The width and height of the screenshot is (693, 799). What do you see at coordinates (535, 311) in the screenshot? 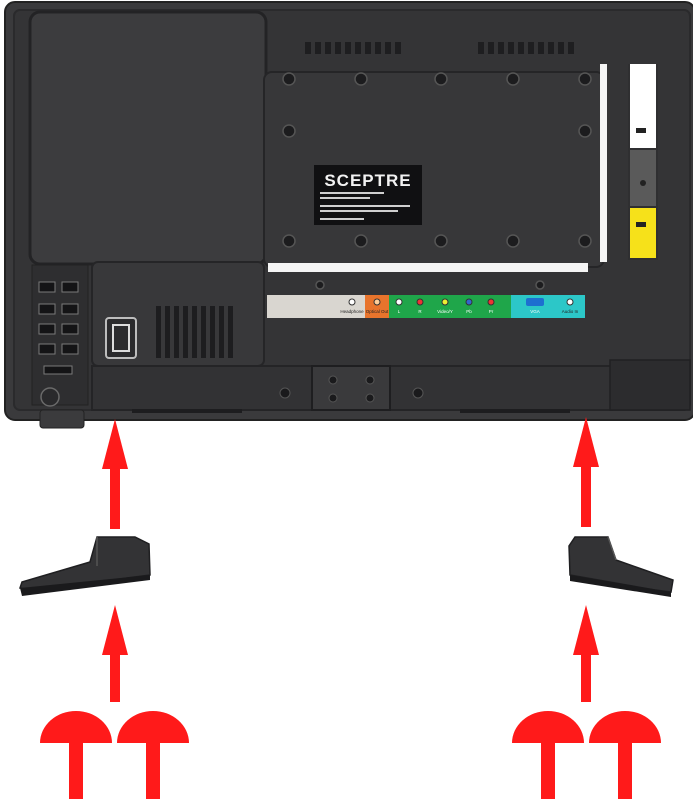
I see `port-label-vga: VGA` at bounding box center [535, 311].